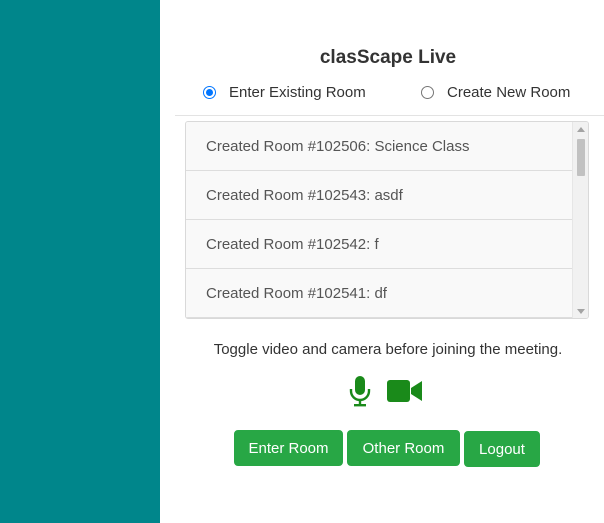 The height and width of the screenshot is (523, 604). I want to click on list-item: Created Room #102506: Science Class, so click(379, 146).